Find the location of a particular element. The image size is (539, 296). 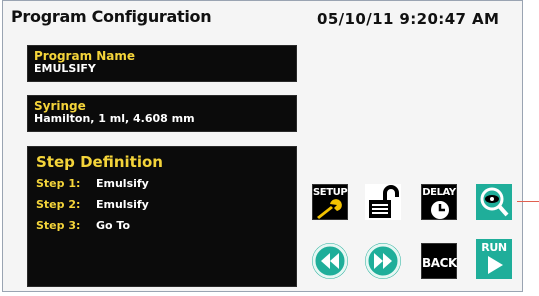

syringe-value: Hamilton, 1 ml, 4.608 mm is located at coordinates (114, 118).